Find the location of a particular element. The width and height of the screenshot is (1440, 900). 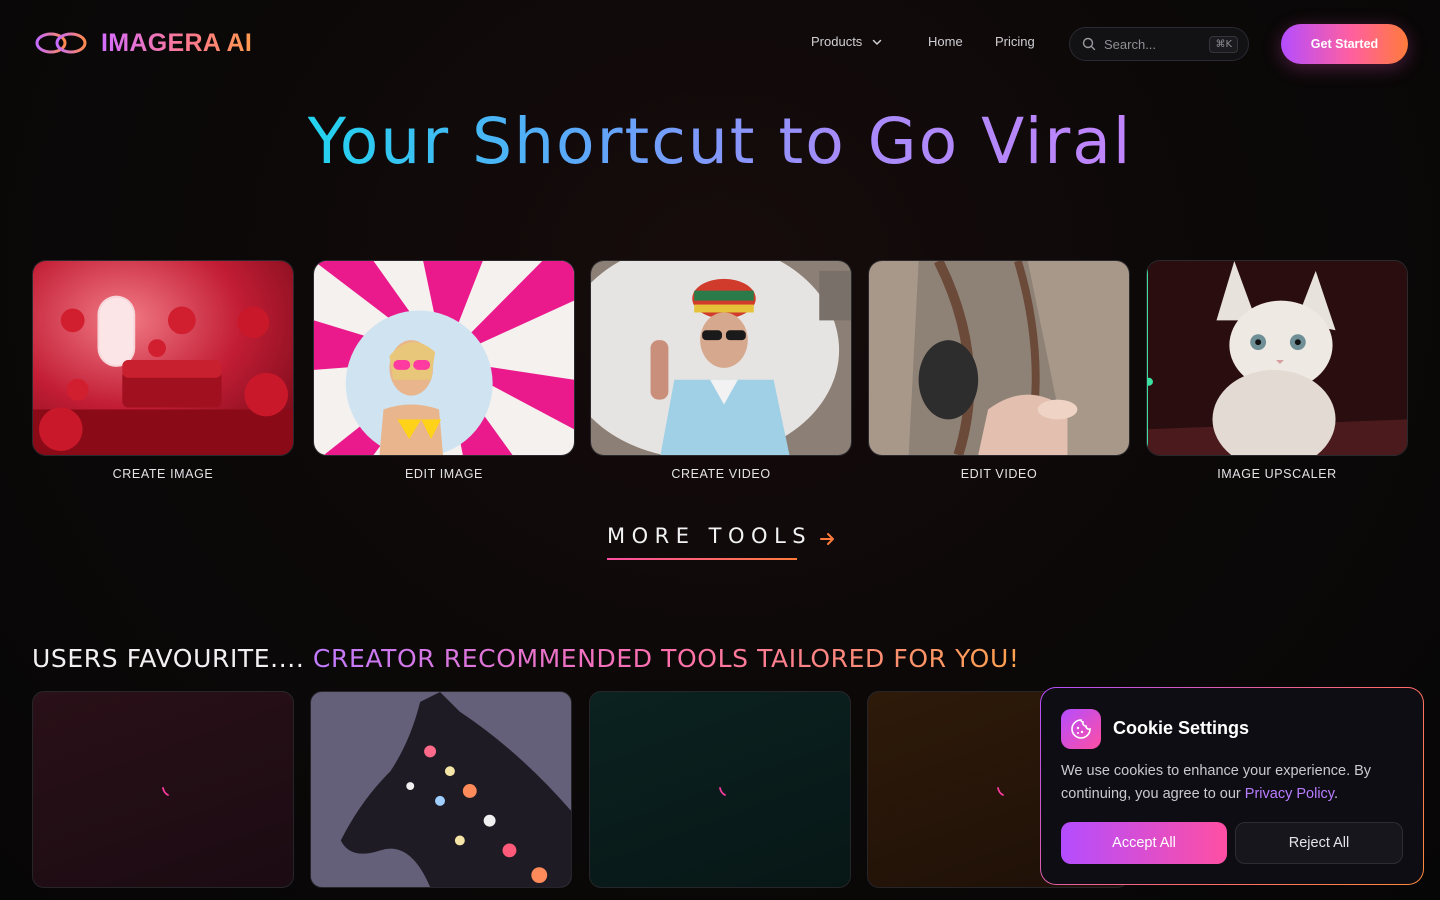

strawberry-room-image is located at coordinates (163, 358).